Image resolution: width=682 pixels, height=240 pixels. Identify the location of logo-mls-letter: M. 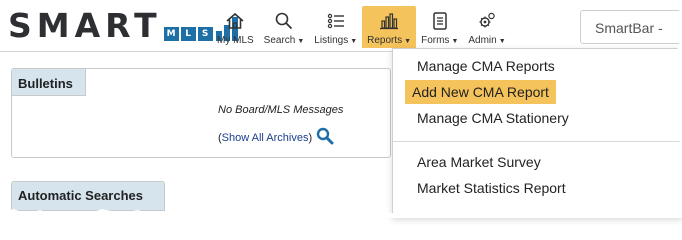
(171, 34).